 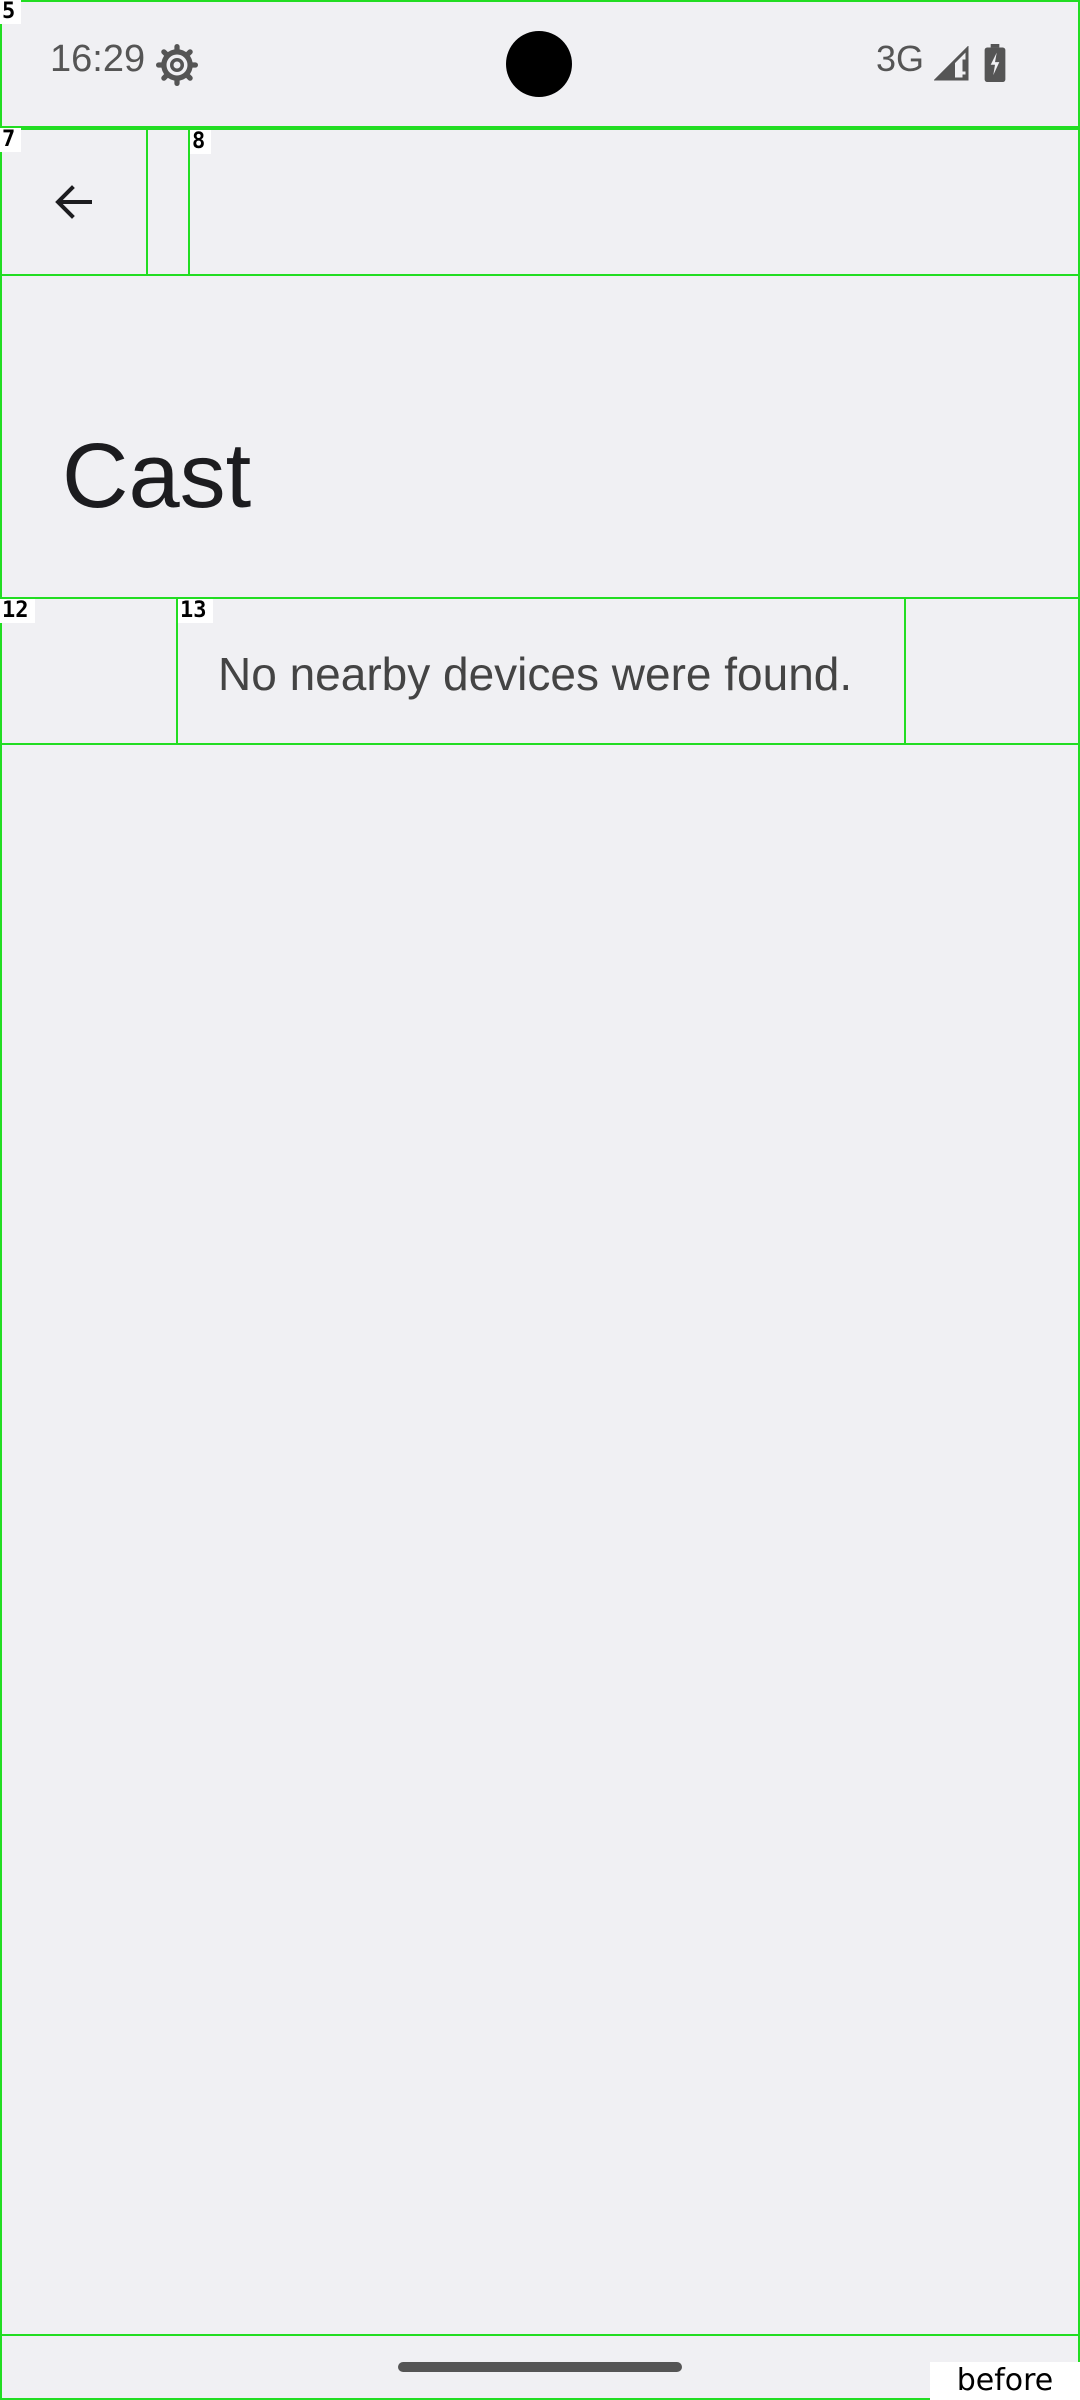 I want to click on arrow-left-icon, so click(x=74, y=202).